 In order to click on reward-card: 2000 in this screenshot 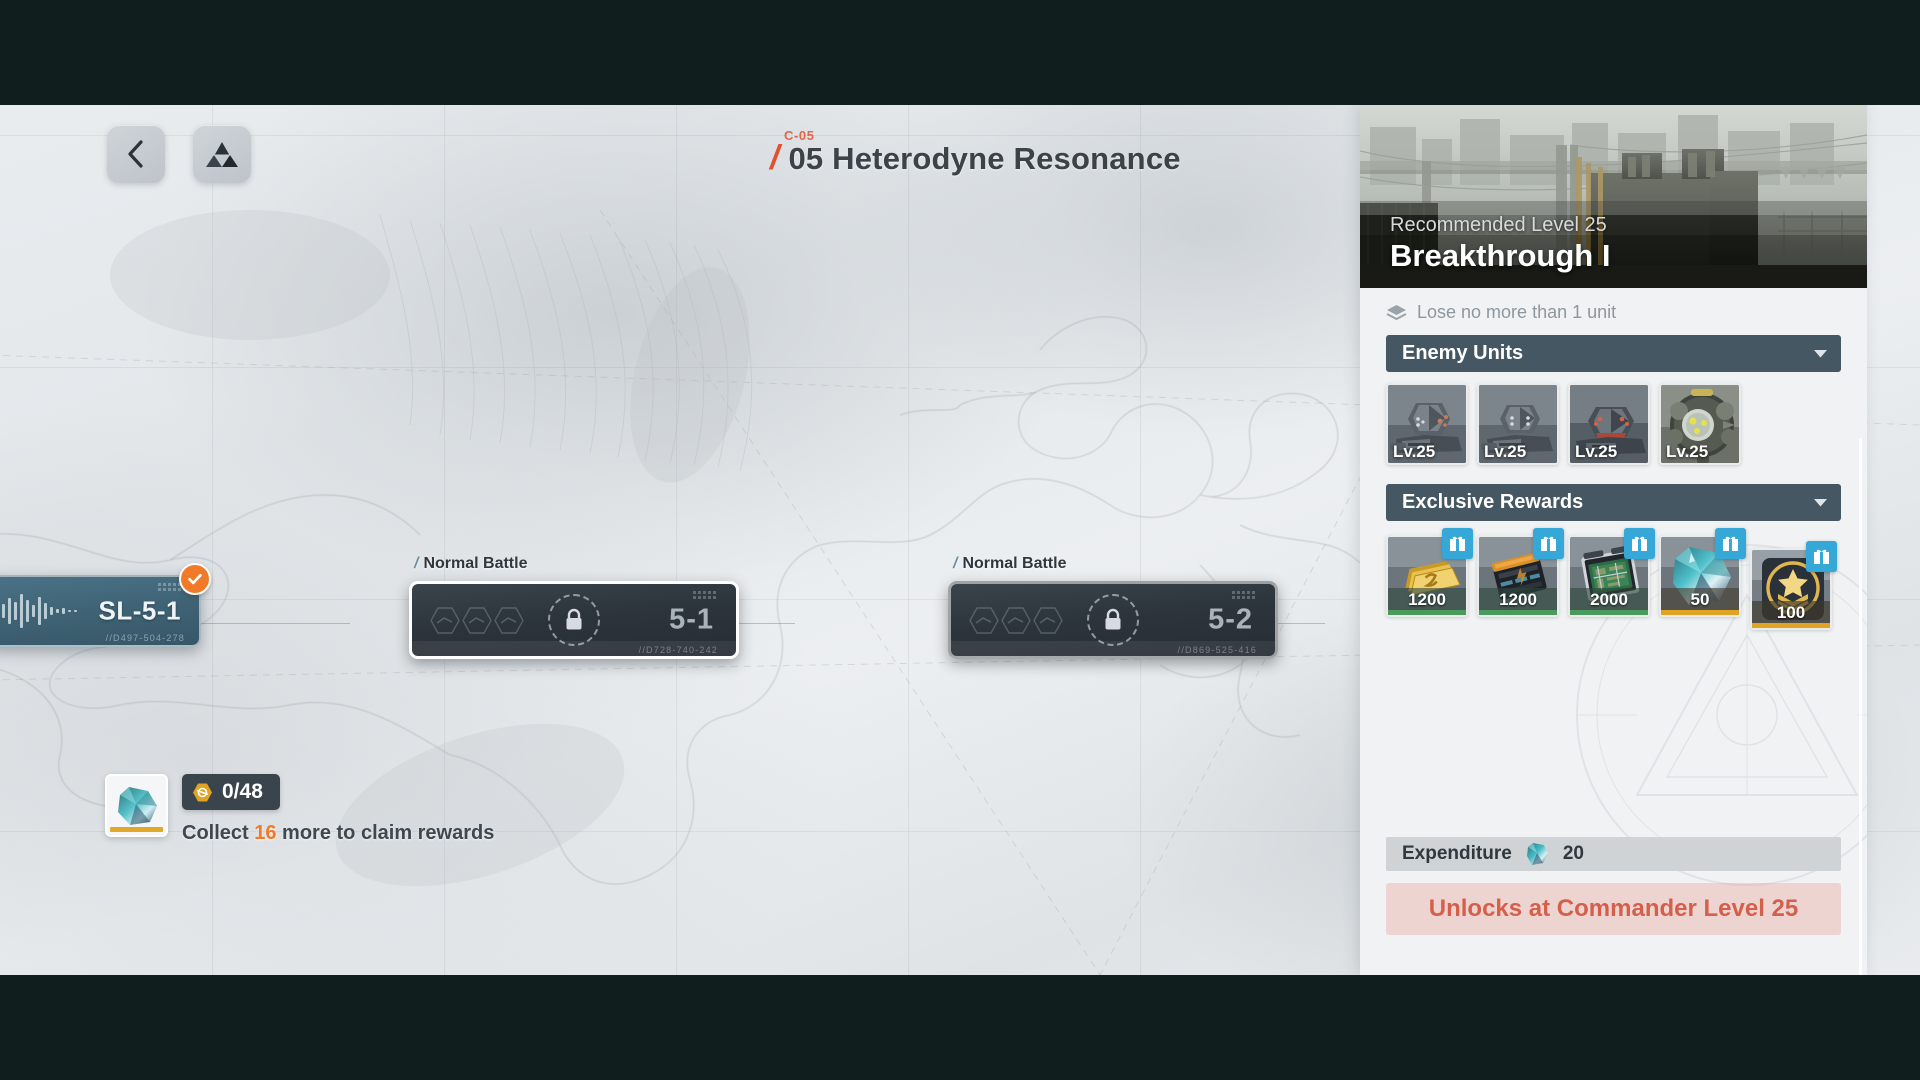, I will do `click(1611, 572)`.